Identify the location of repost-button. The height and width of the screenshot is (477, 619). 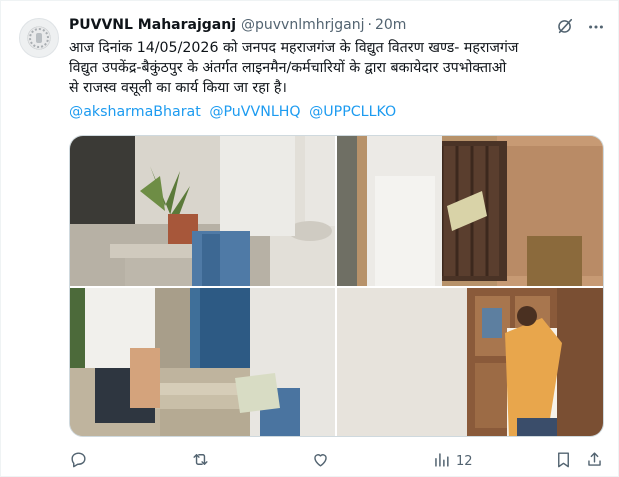
(200, 461).